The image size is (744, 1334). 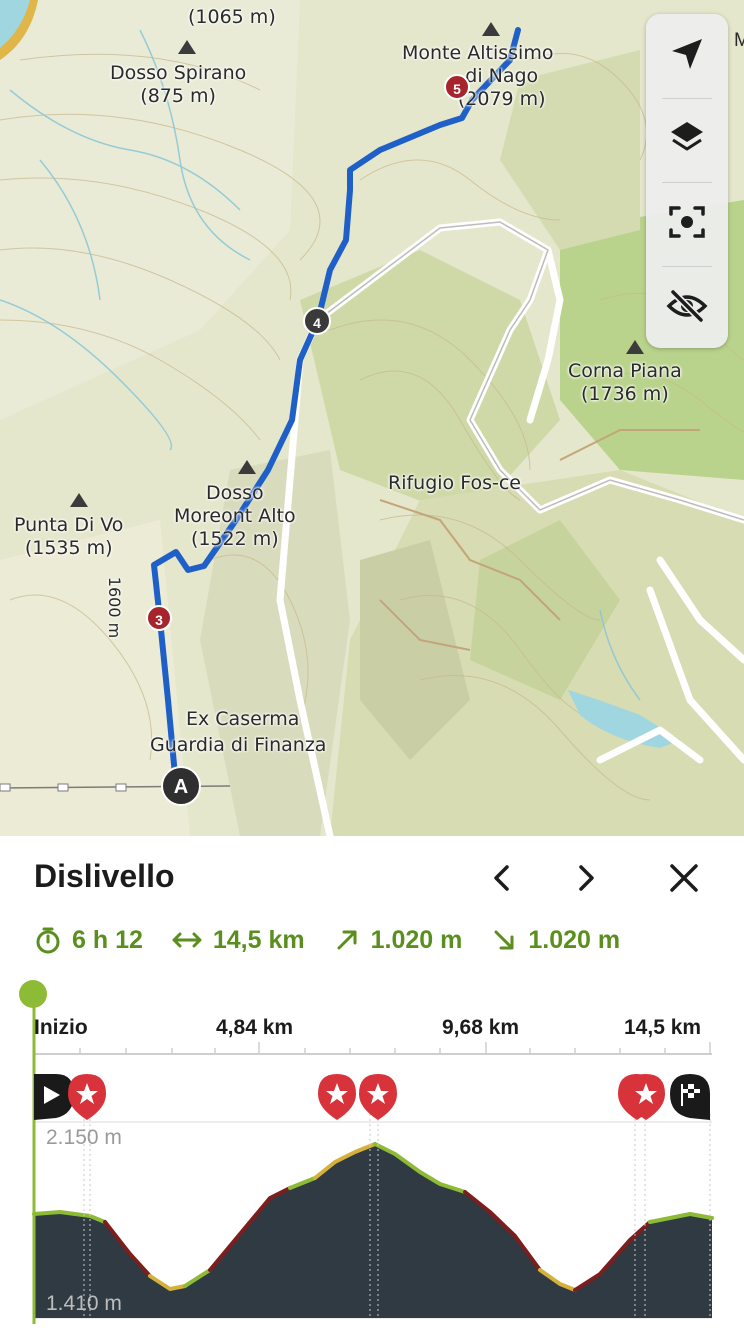 What do you see at coordinates (178, 73) in the screenshot?
I see `peak-name: Dosso Spirano` at bounding box center [178, 73].